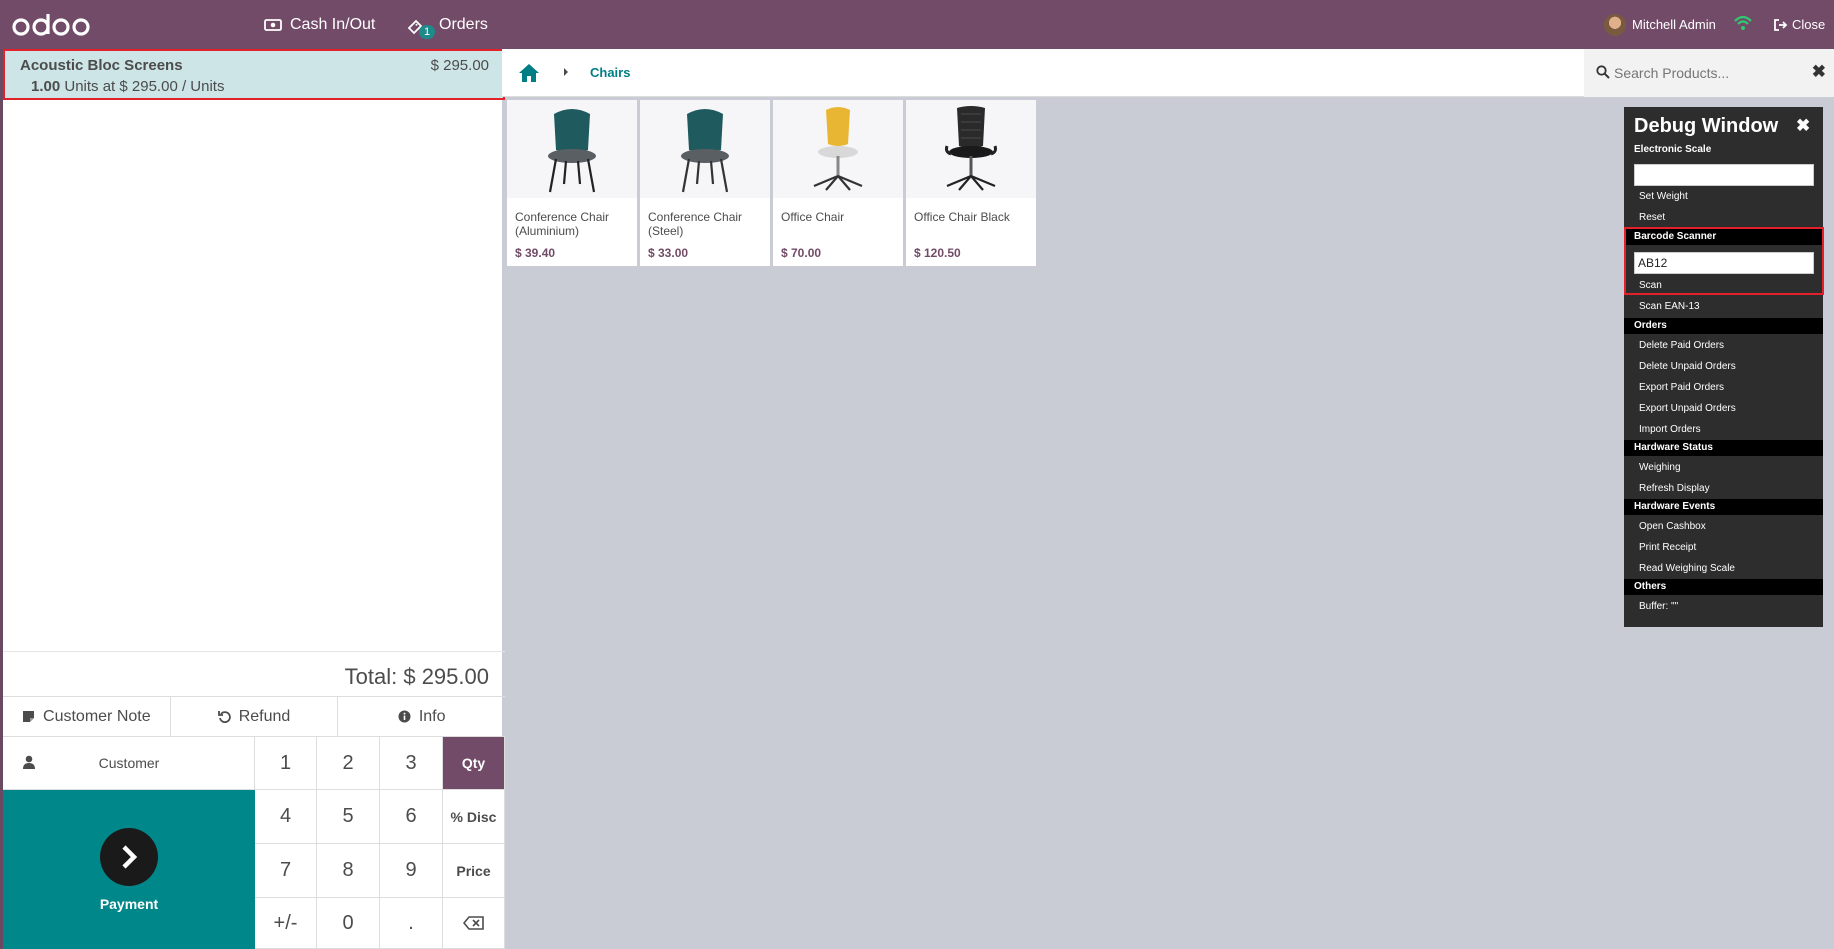 This screenshot has height=949, width=1834. I want to click on home-icon, so click(529, 73).